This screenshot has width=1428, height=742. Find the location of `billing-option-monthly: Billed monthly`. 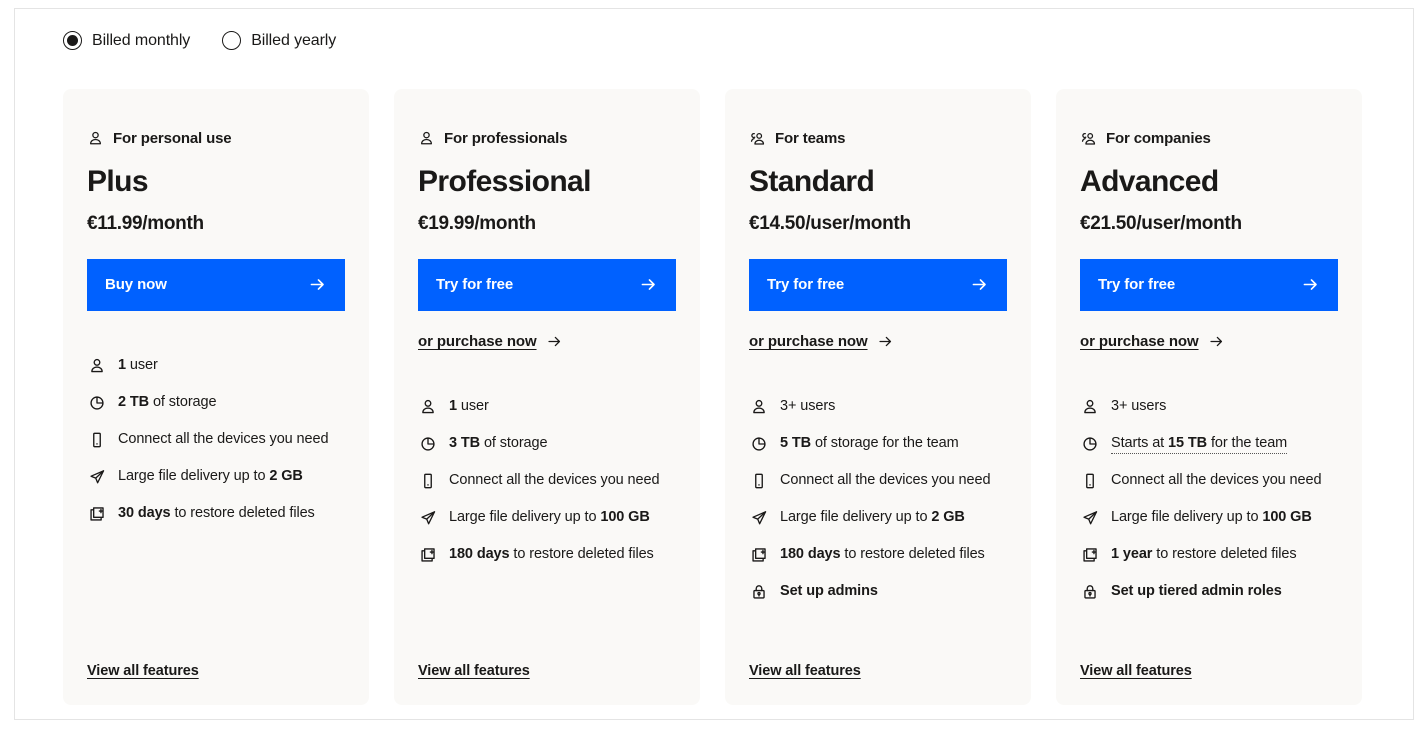

billing-option-monthly: Billed monthly is located at coordinates (126, 40).